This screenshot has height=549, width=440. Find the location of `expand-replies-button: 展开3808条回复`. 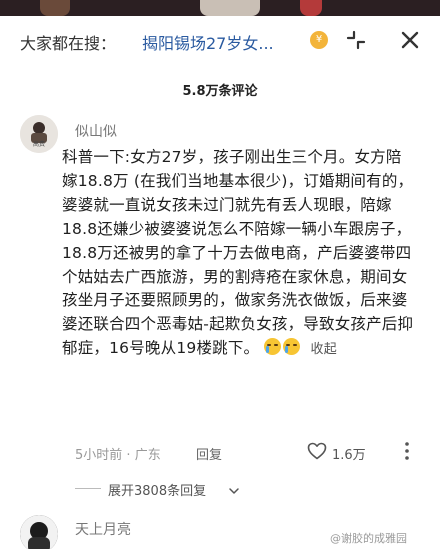

expand-replies-button: 展开3808条回复 is located at coordinates (157, 489).